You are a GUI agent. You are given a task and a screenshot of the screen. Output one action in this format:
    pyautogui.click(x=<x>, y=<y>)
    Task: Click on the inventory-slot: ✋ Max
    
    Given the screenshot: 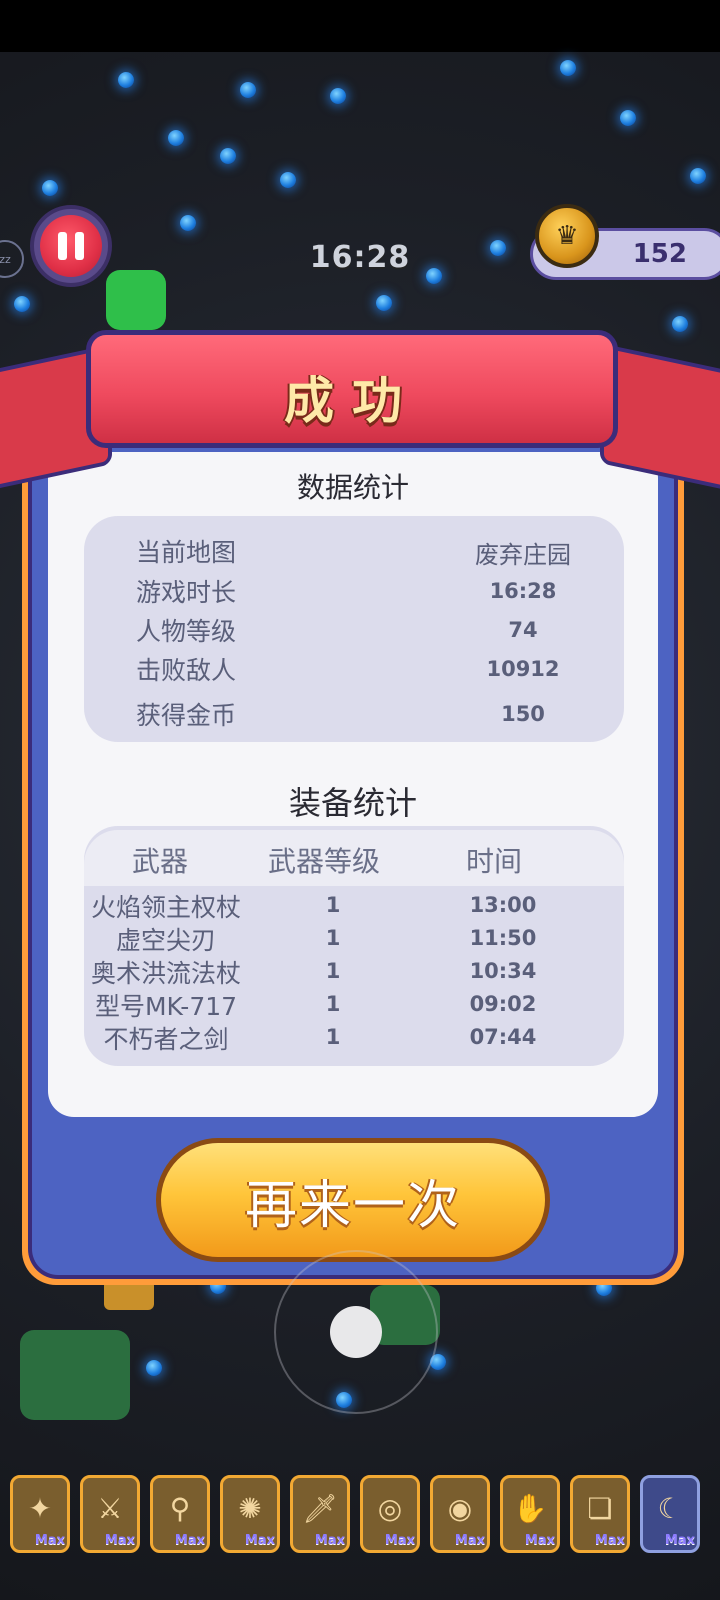 What is the action you would take?
    pyautogui.click(x=530, y=1514)
    